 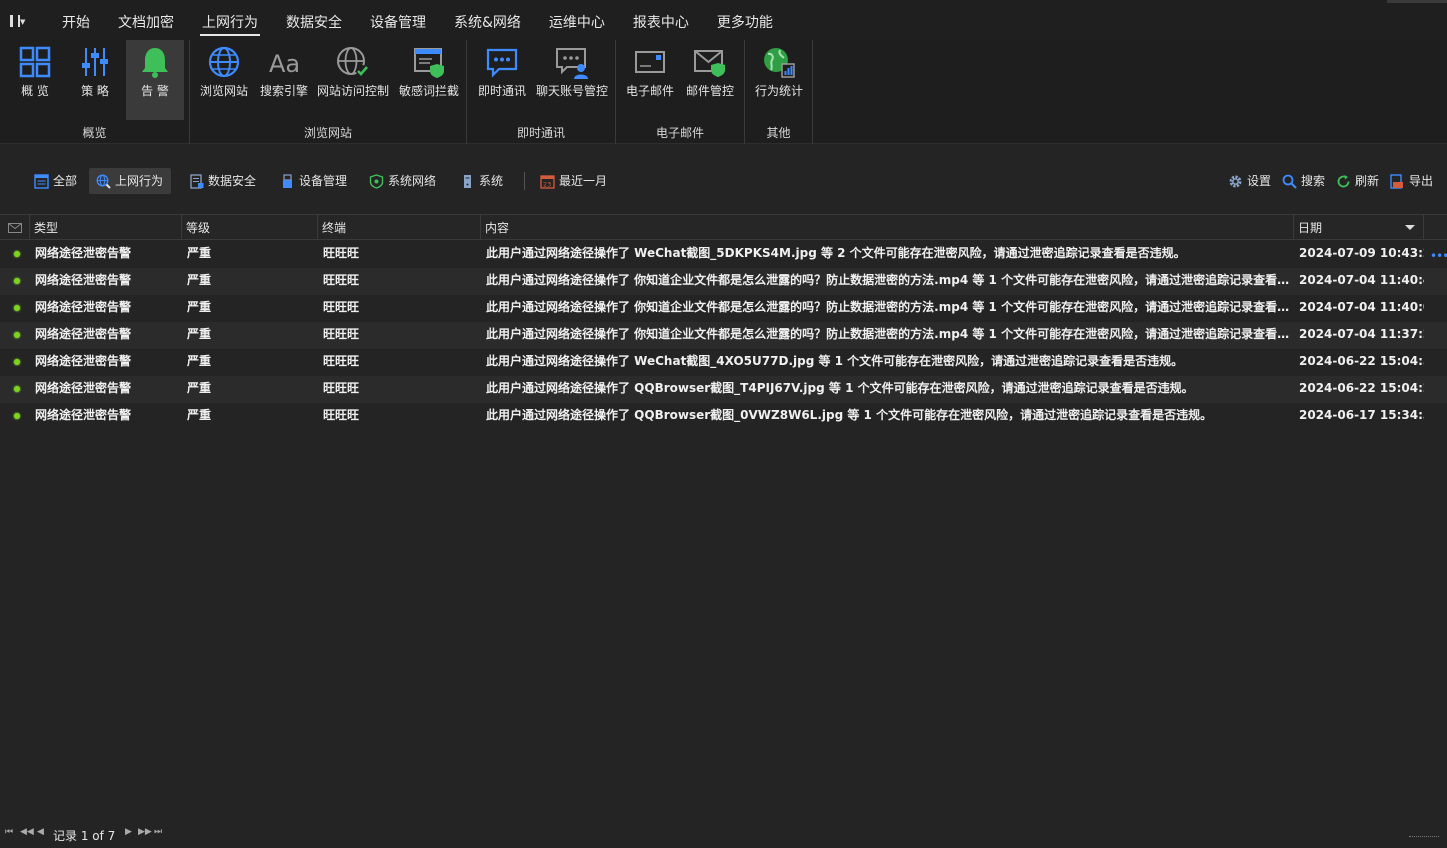 I want to click on menu-tab-device-management: 设备管理, so click(x=398, y=20).